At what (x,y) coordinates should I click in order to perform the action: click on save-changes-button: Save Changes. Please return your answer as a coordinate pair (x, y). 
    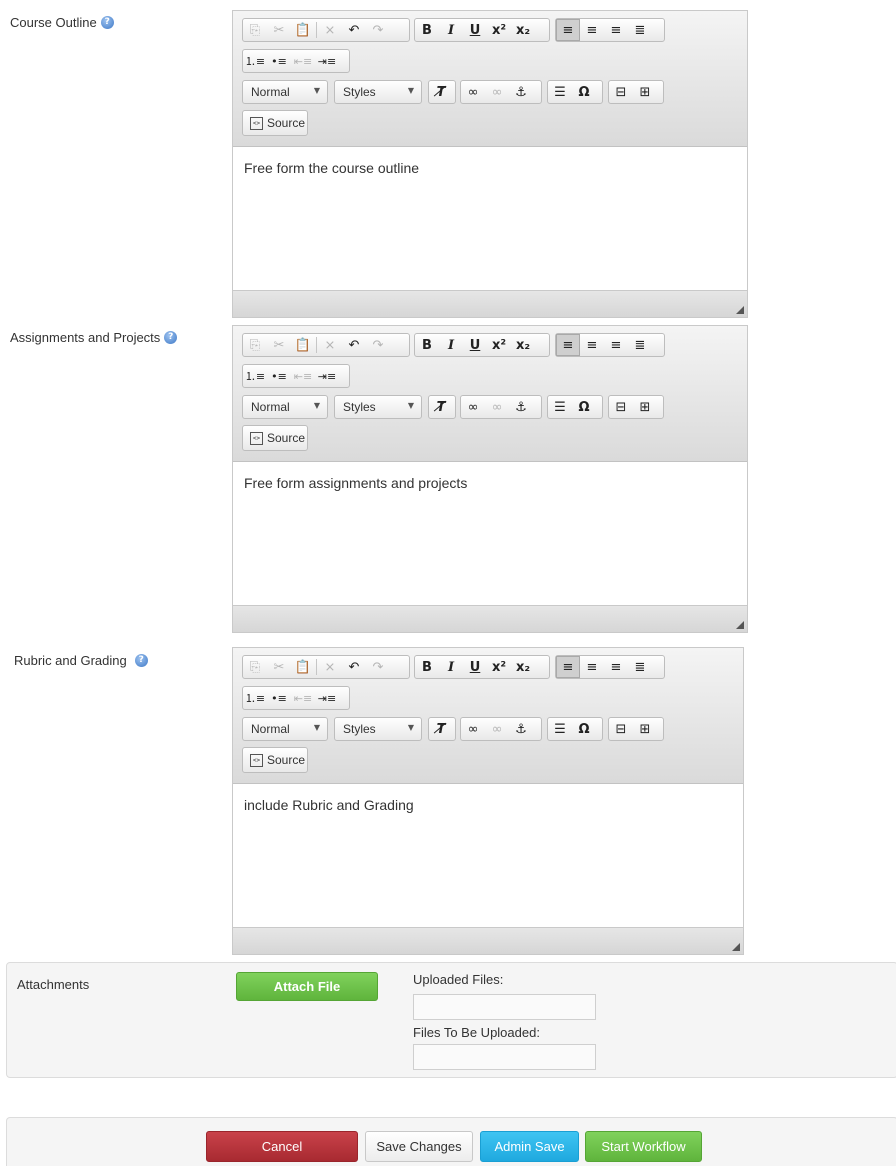
    Looking at the image, I should click on (419, 1146).